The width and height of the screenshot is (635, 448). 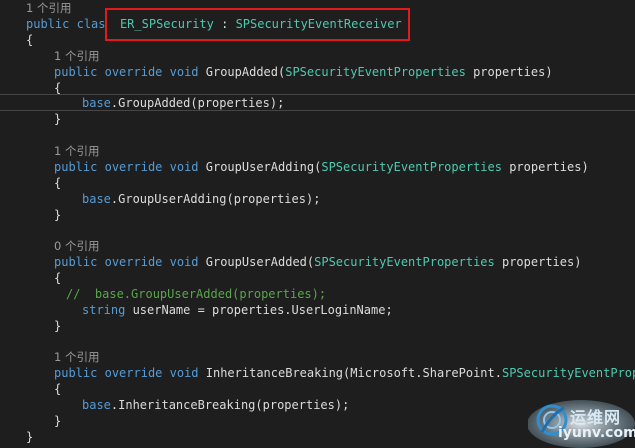 I want to click on code-line: base.GroupAdded(properties);, so click(x=183, y=103).